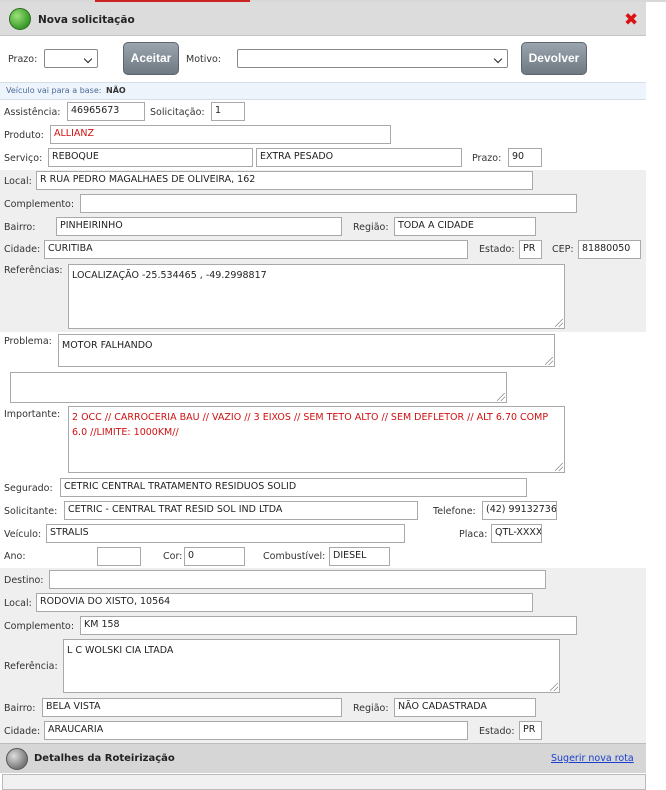 This screenshot has width=666, height=790. I want to click on prazo-label: Prazo:, so click(23, 59).